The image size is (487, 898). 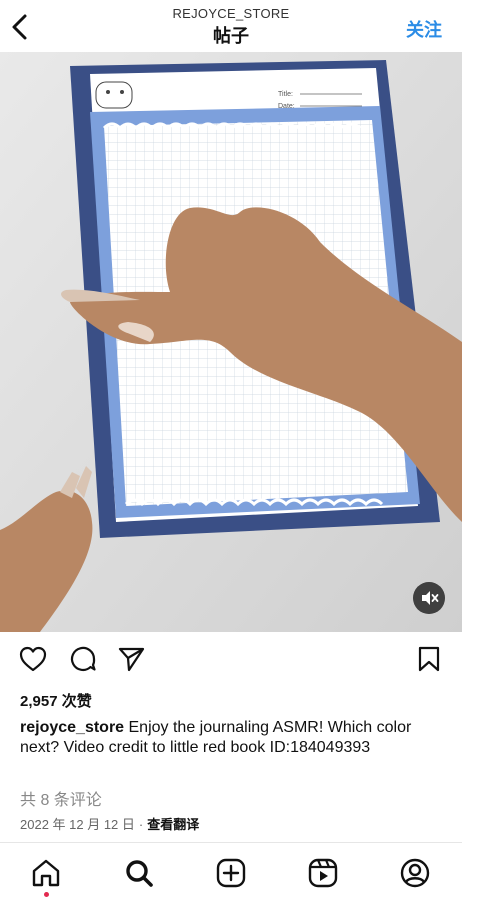 What do you see at coordinates (323, 873) in the screenshot?
I see `reels-icon` at bounding box center [323, 873].